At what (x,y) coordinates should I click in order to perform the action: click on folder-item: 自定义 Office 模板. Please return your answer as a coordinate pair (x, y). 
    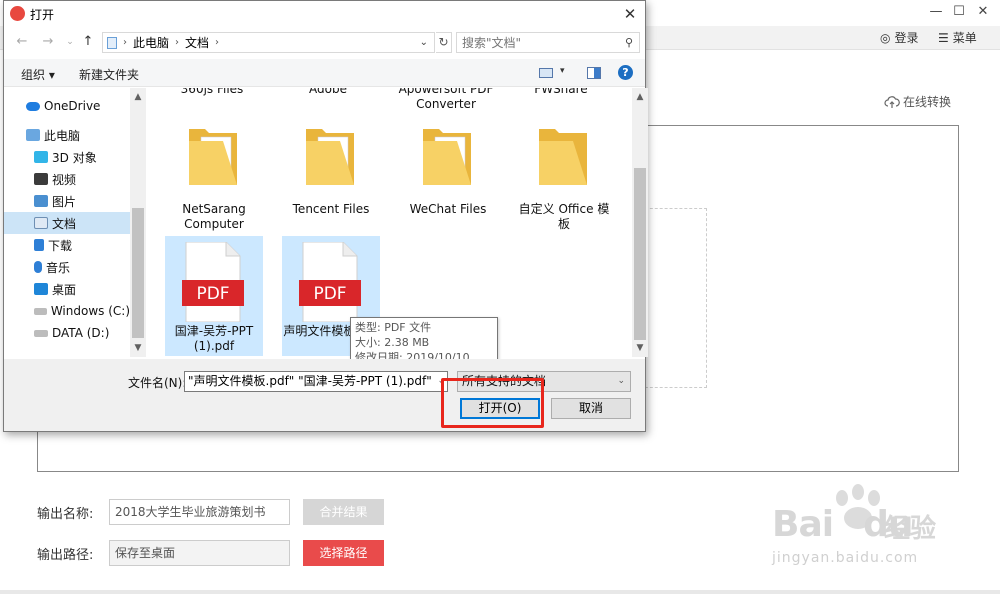
    Looking at the image, I should click on (564, 183).